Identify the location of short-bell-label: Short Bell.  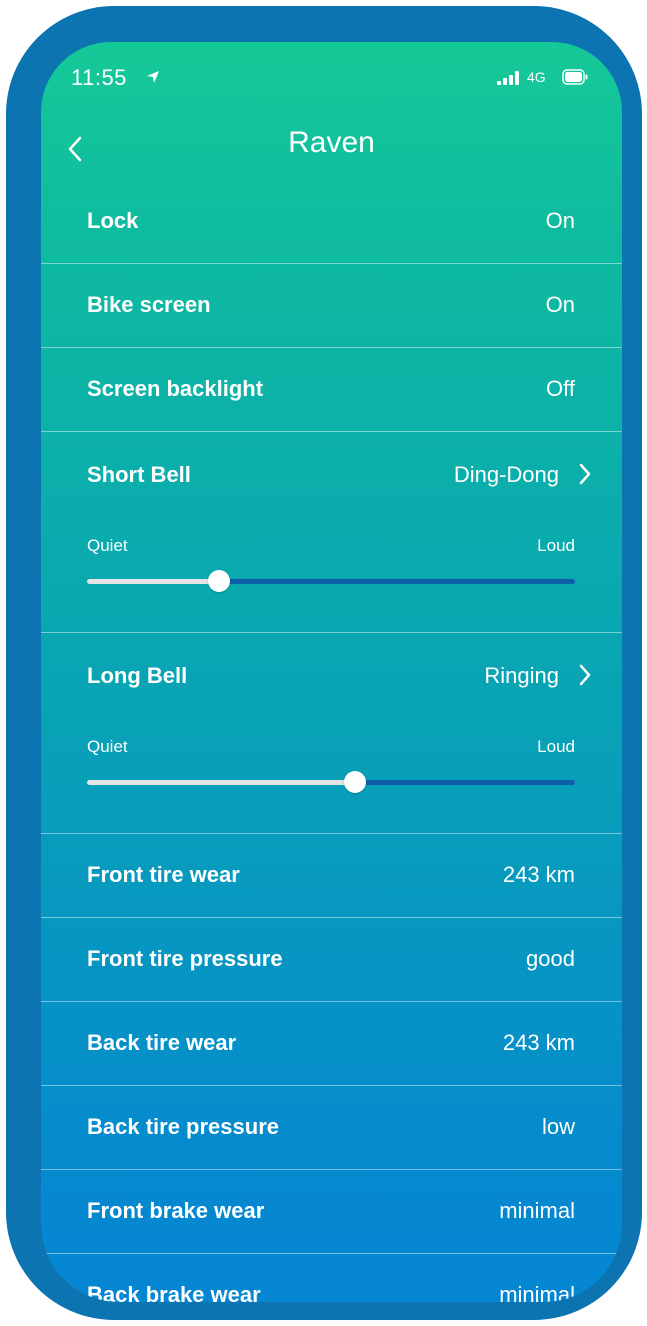
(139, 474).